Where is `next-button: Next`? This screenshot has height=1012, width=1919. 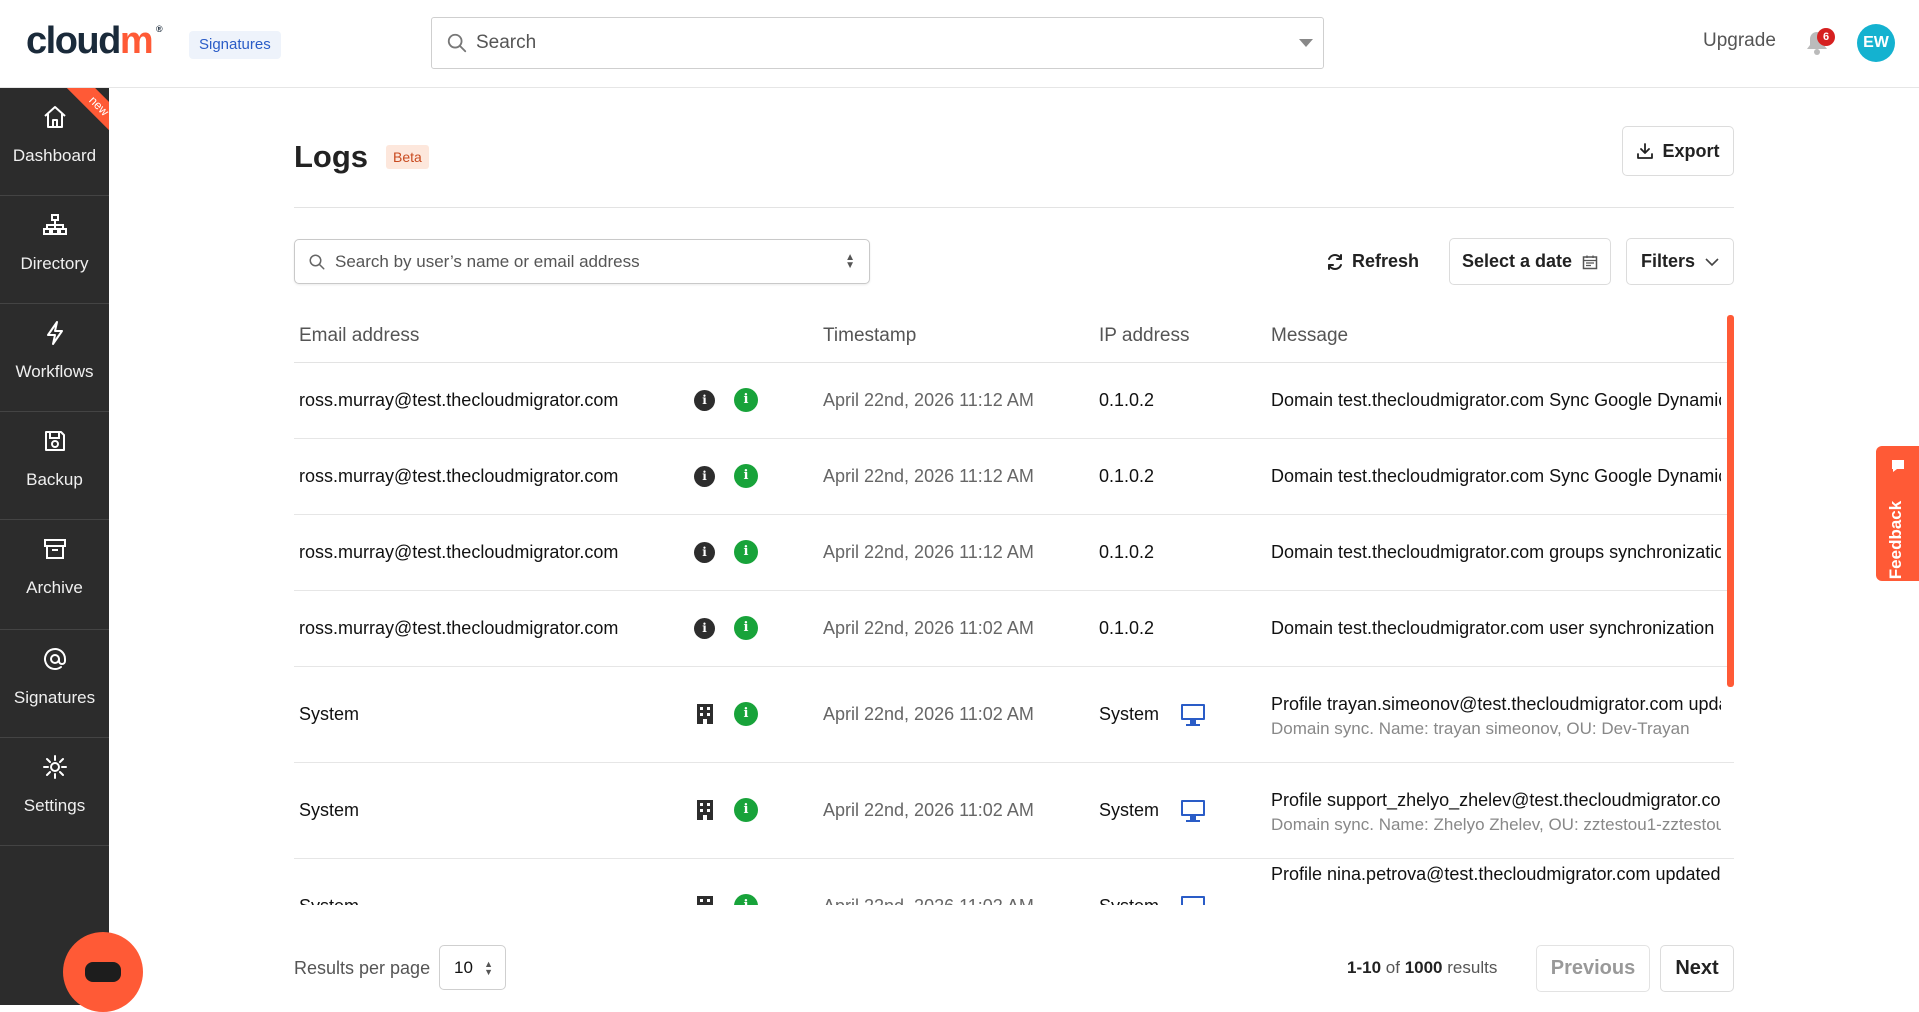
next-button: Next is located at coordinates (1697, 968).